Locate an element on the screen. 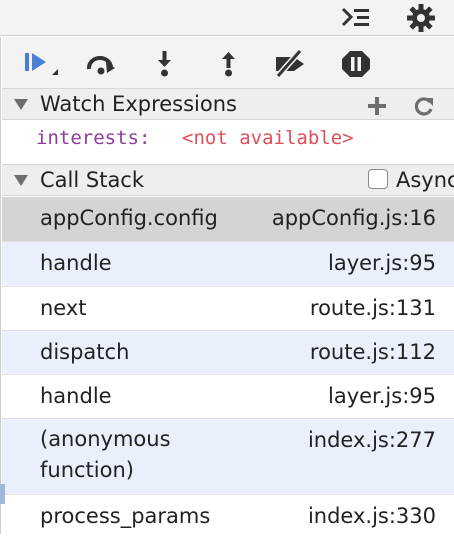  left-border is located at coordinates (0, 285).